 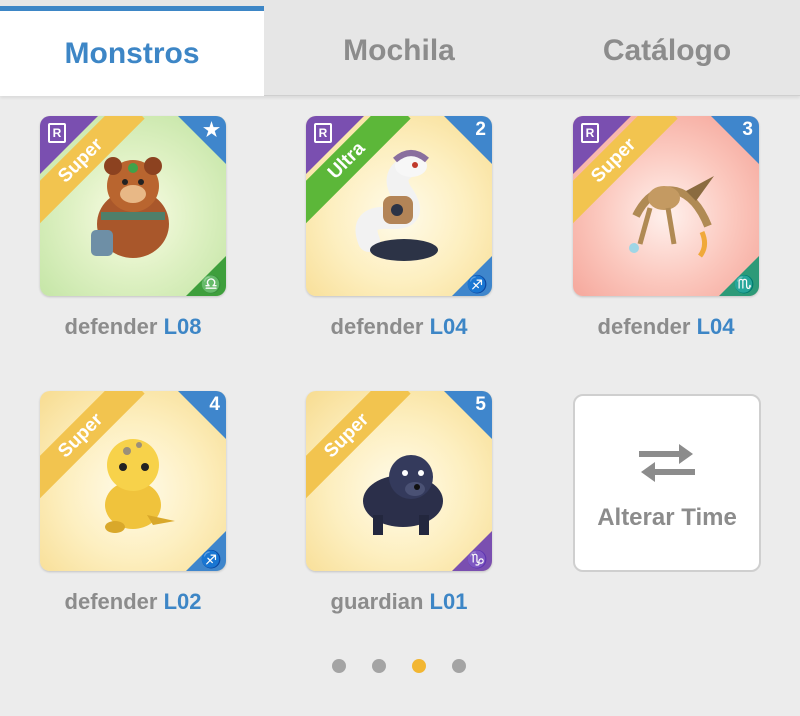 I want to click on monster-label: guardian L01, so click(x=399, y=602).